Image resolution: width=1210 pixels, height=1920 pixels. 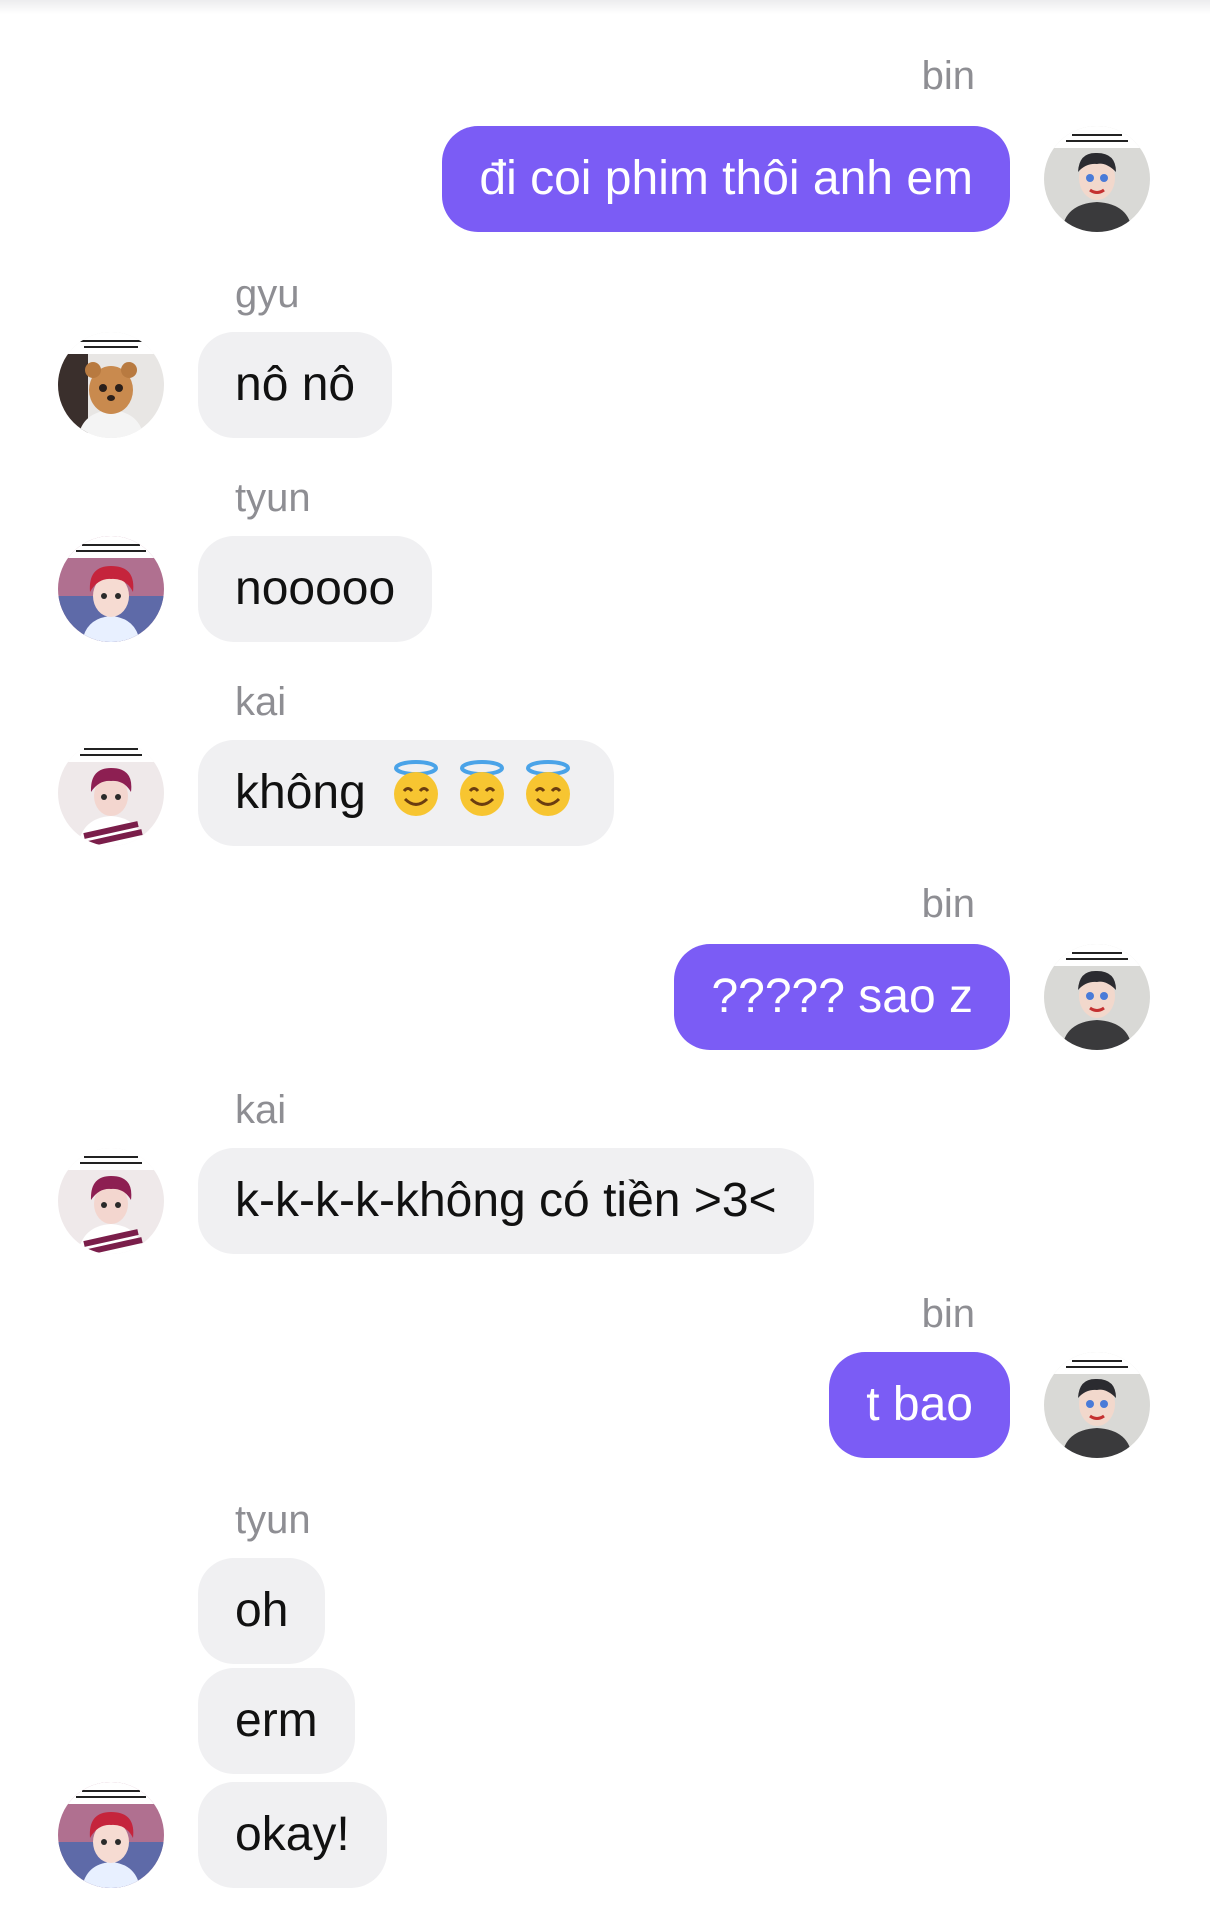 I want to click on message-bubble-incoming: nô nô, so click(x=295, y=385).